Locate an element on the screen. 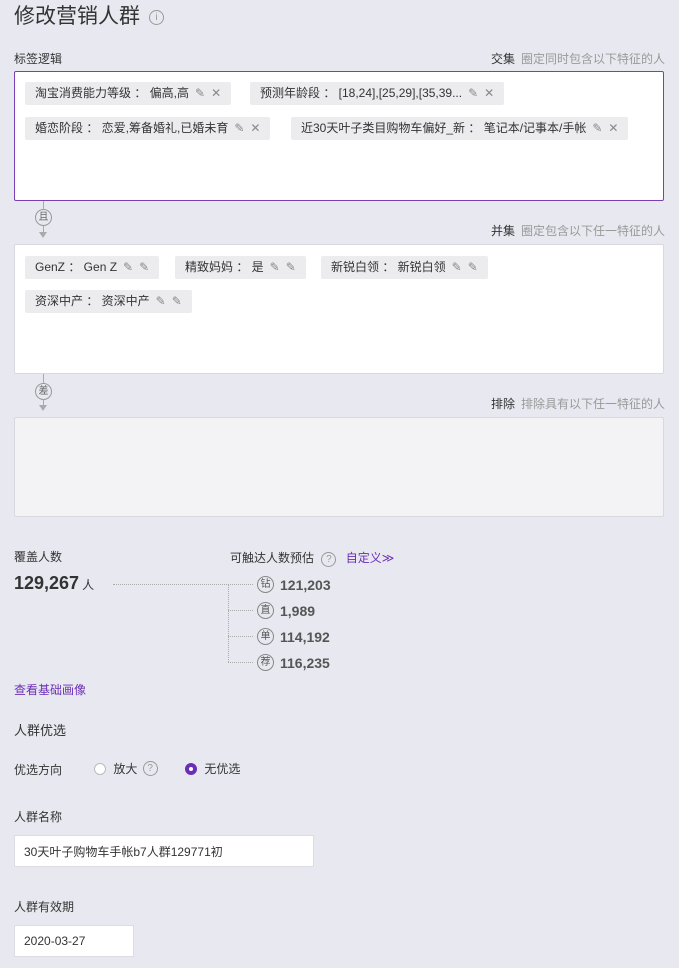 The image size is (679, 968). label-logic-label: 标签逻辑 is located at coordinates (38, 59).